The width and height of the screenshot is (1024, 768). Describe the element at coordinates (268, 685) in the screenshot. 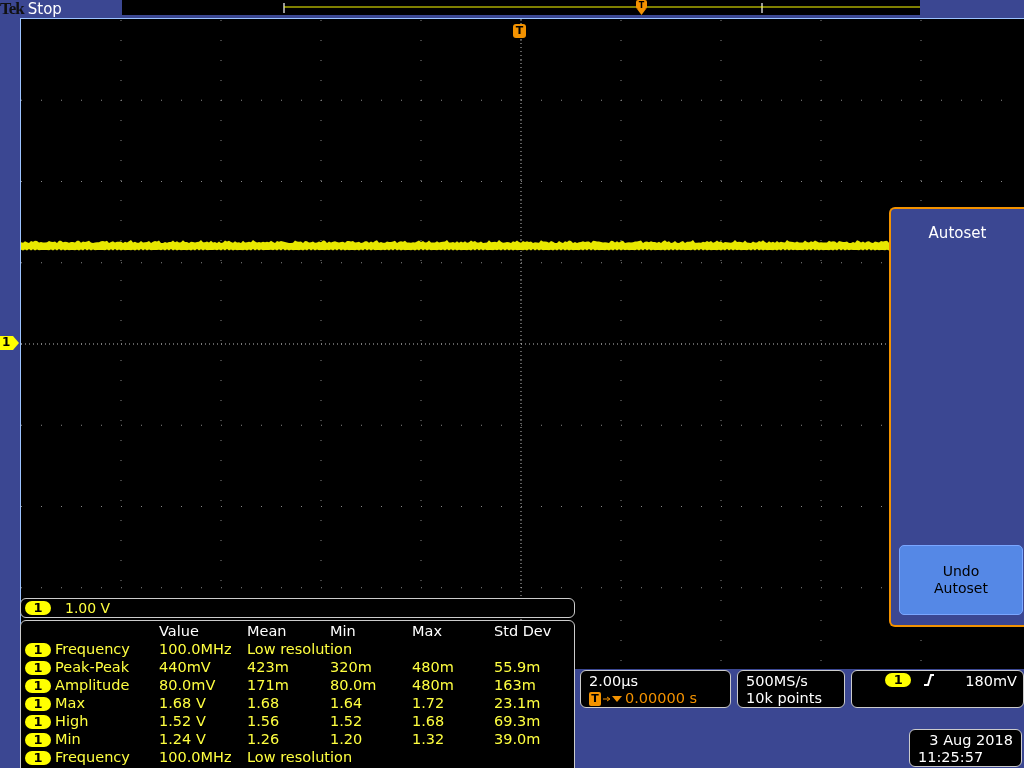

I see `table-cell-text: 171m` at that location.